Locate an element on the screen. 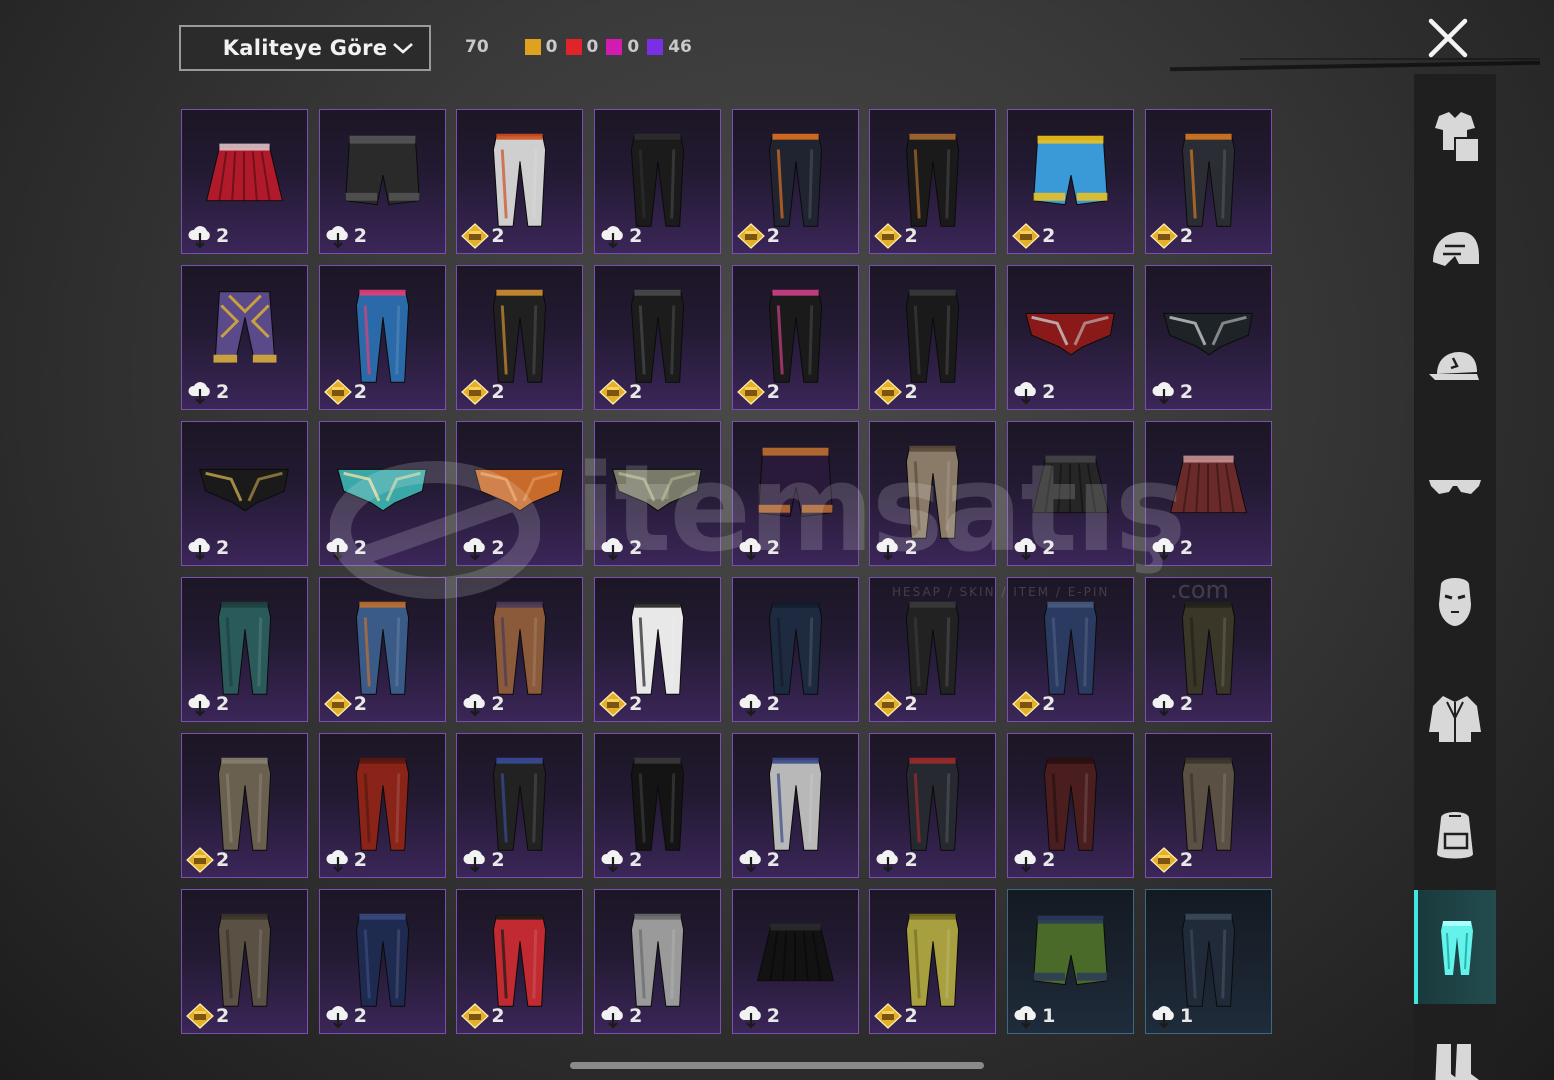  outfit-icon is located at coordinates (1457, 137).